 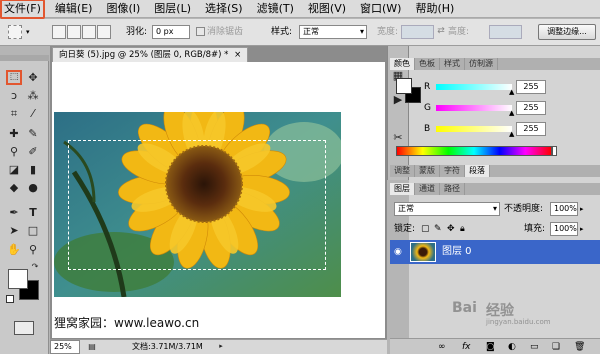 What do you see at coordinates (333, 32) in the screenshot?
I see `style-select: 正常 ▾` at bounding box center [333, 32].